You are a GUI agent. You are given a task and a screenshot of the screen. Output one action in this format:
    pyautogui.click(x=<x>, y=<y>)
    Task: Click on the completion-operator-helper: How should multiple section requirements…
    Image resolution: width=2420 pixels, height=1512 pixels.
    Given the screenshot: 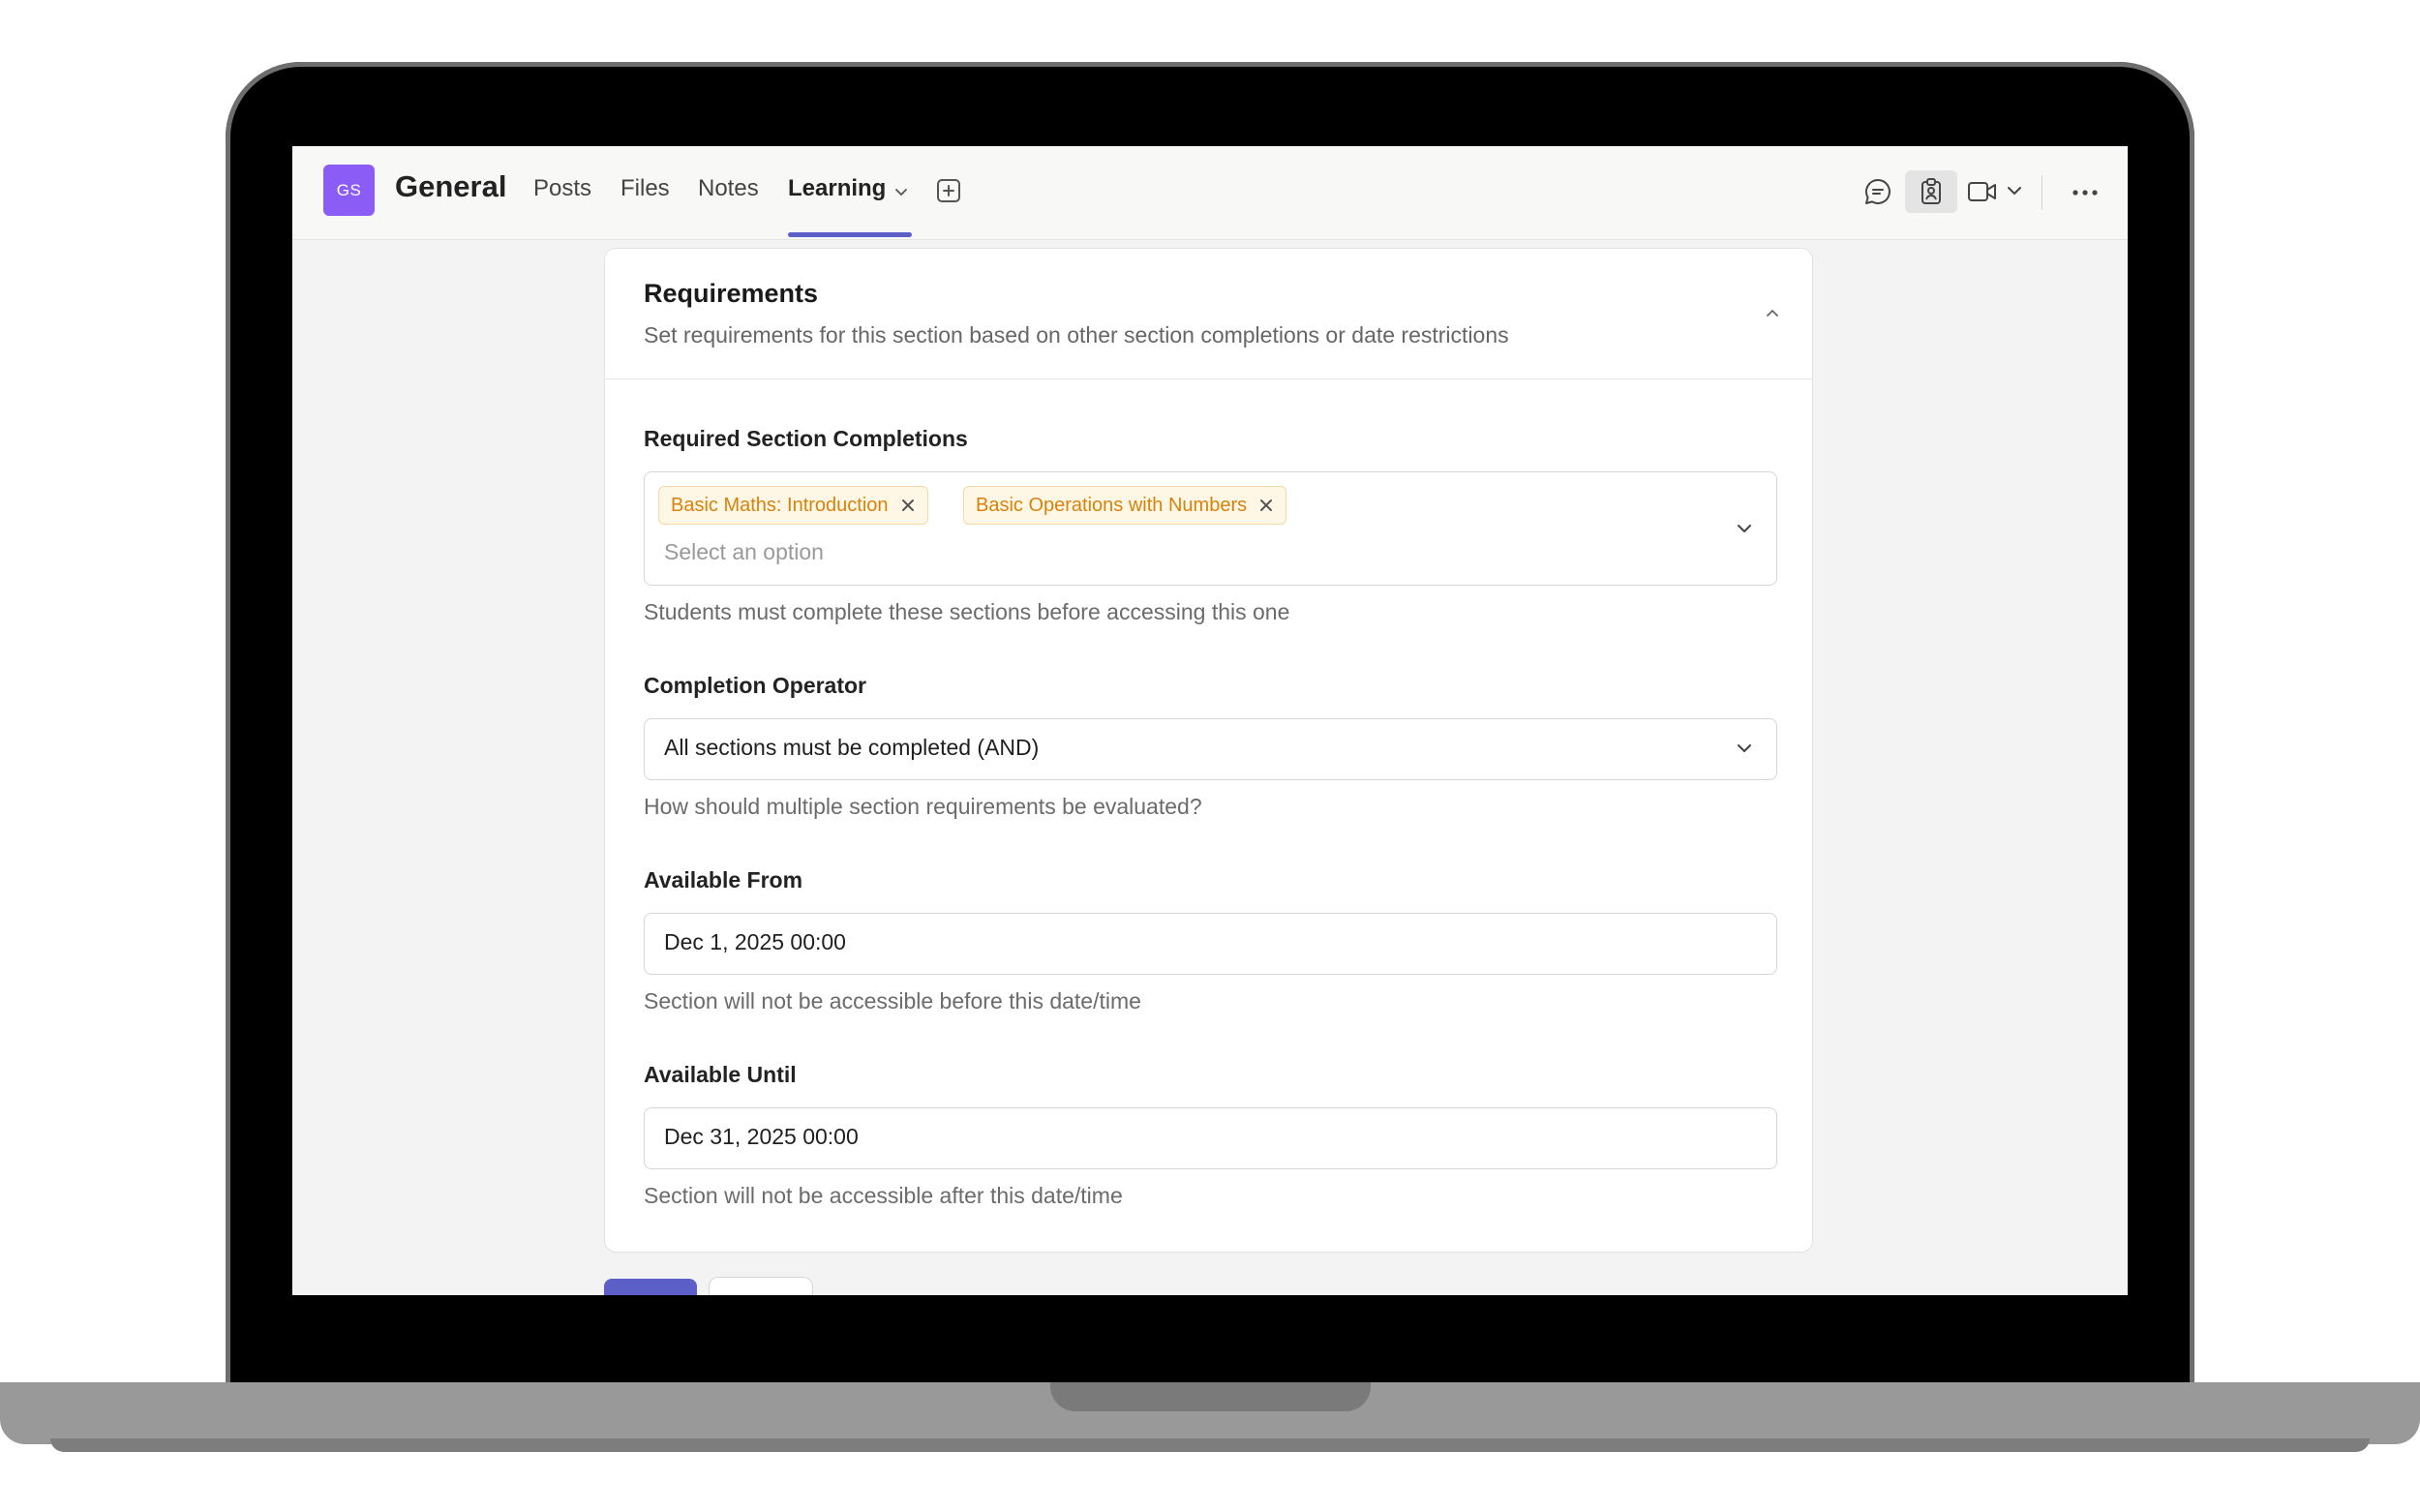 What is the action you would take?
    pyautogui.click(x=923, y=806)
    